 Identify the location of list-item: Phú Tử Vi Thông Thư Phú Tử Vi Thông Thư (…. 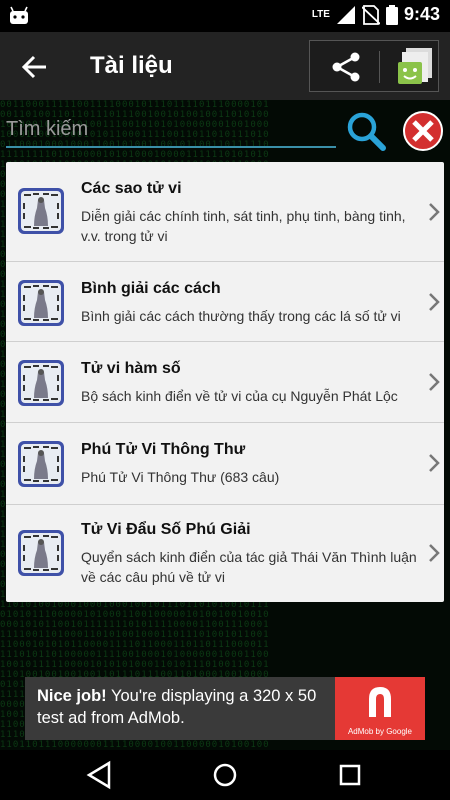
(225, 464).